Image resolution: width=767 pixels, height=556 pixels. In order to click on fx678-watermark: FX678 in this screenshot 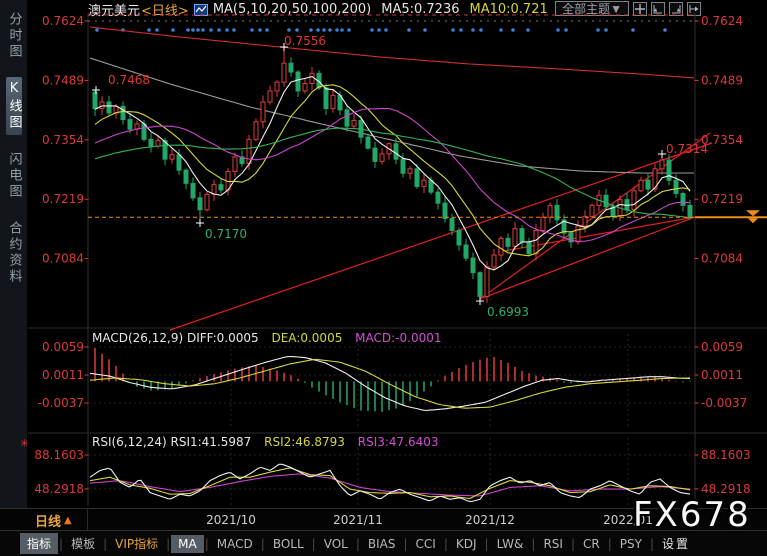, I will do `click(692, 515)`.